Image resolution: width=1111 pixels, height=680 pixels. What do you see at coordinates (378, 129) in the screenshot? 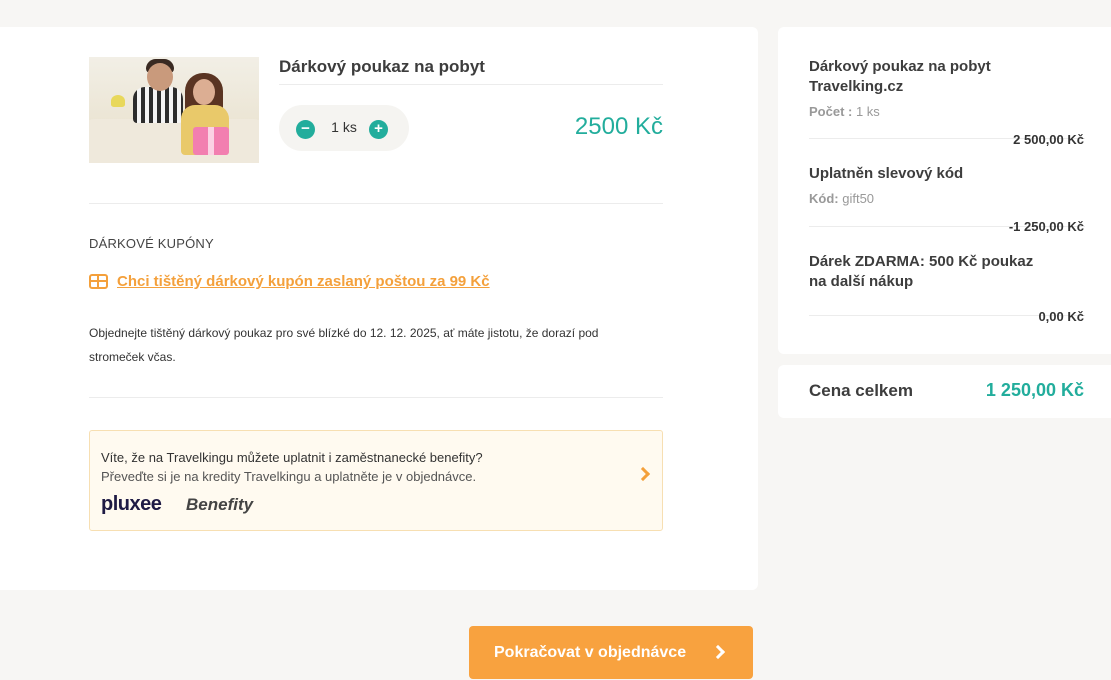
I see `quantity-increase-button: +` at bounding box center [378, 129].